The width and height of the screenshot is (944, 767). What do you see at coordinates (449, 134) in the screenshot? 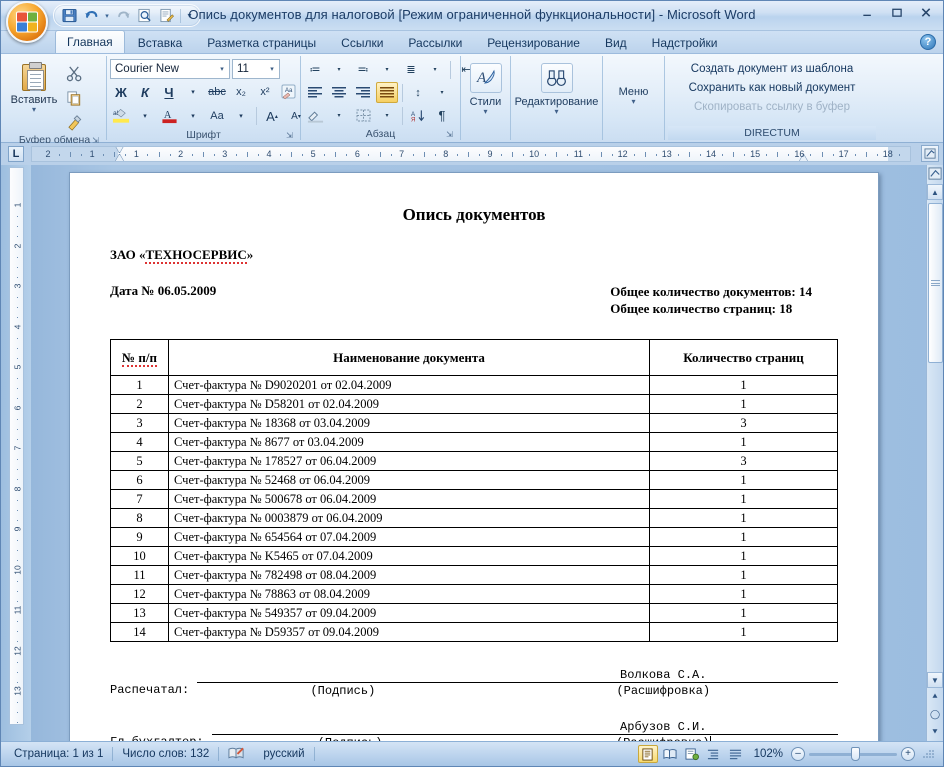
I see `paragraph-dialog-launcher-icon: ⇲` at bounding box center [449, 134].